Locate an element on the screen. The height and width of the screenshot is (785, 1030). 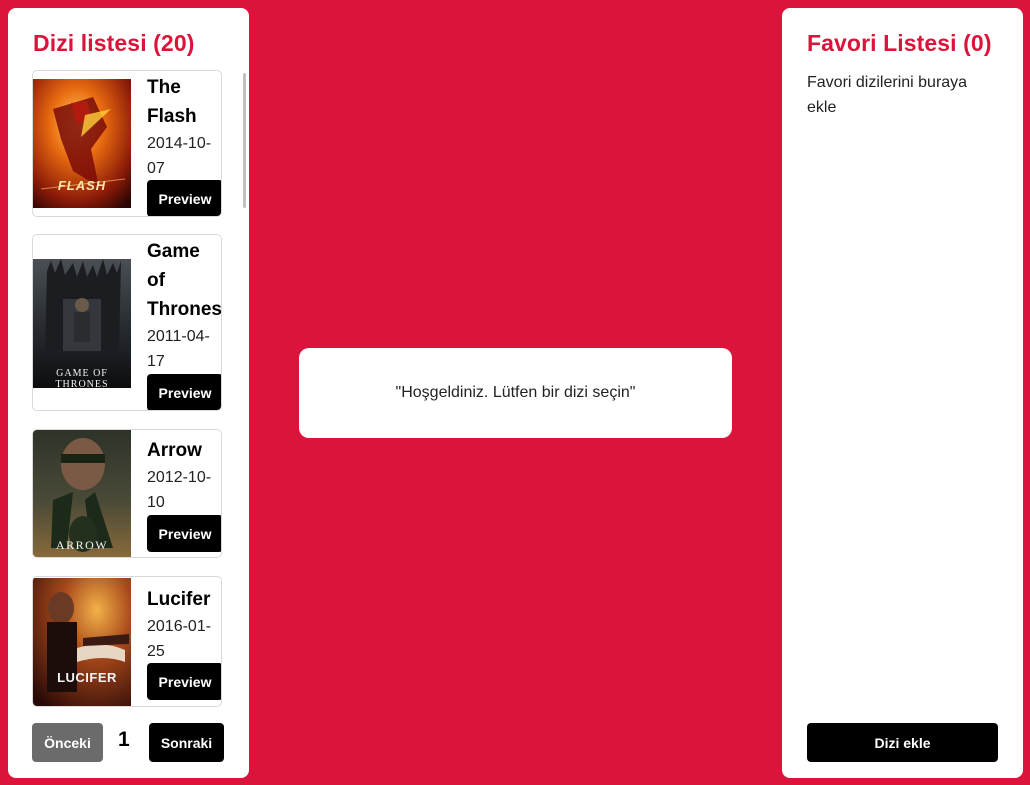
series-card: ARROW Arrow 2012-10-10 Preview is located at coordinates (127, 493).